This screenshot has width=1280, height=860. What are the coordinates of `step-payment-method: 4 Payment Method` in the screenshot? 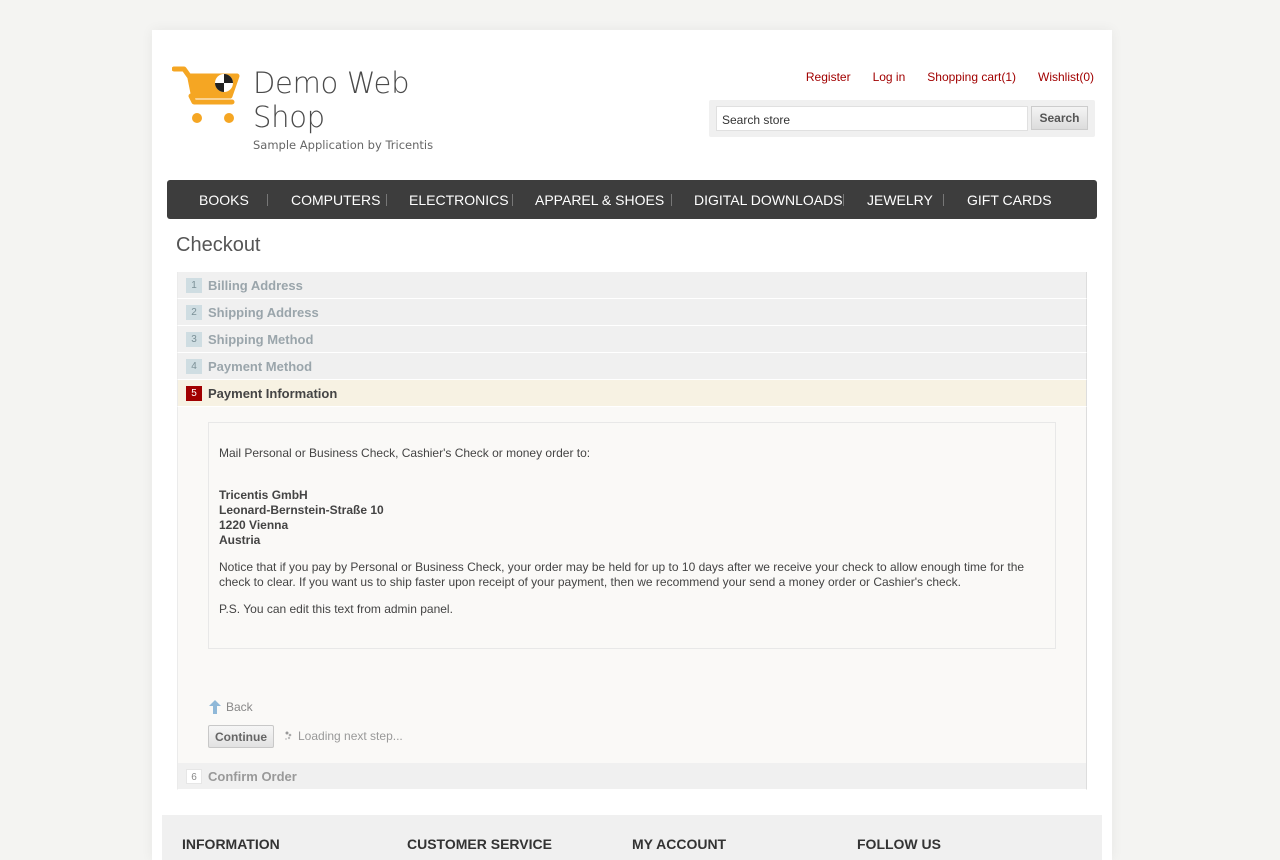 It's located at (632, 366).